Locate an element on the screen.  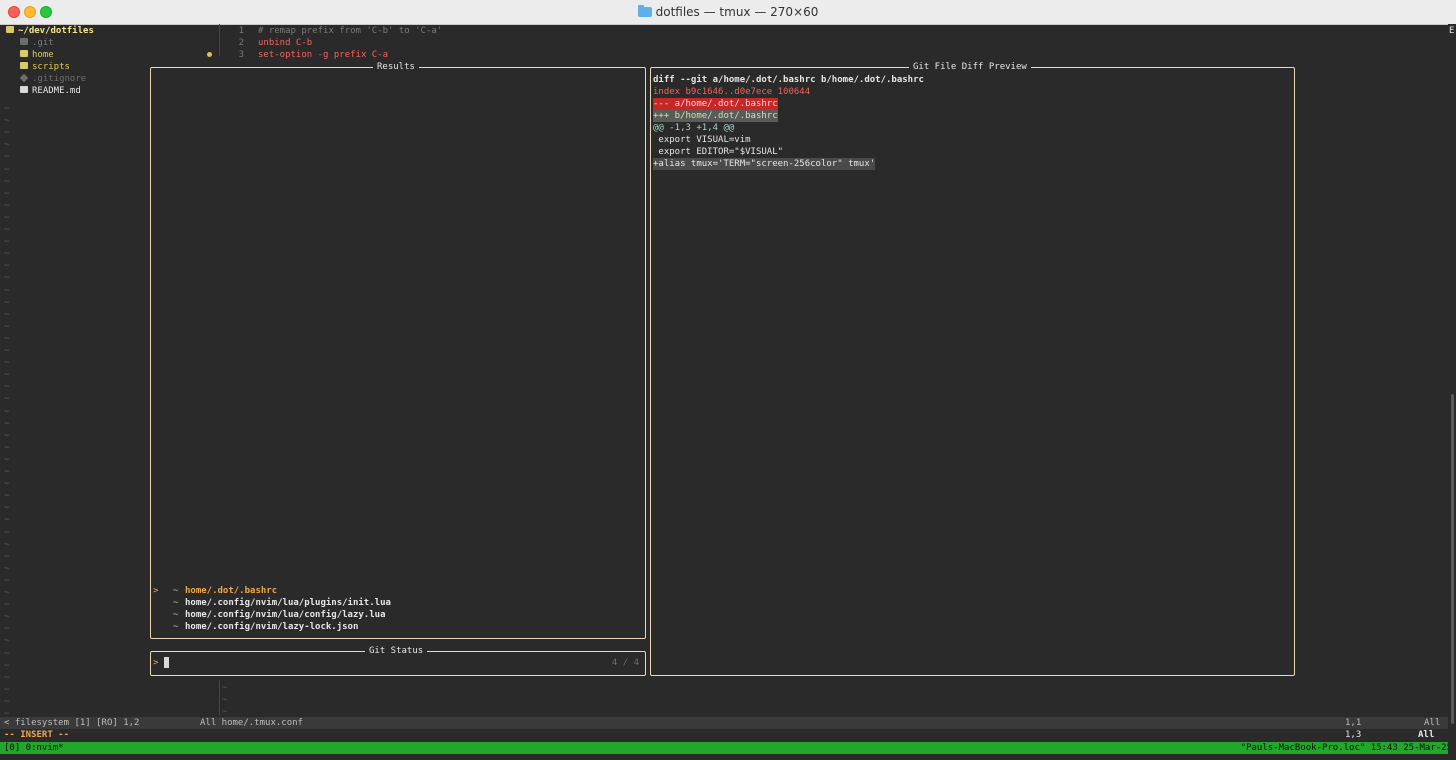
result-path: home/.config/nvim/lua/plugins/init.lua is located at coordinates (288, 603).